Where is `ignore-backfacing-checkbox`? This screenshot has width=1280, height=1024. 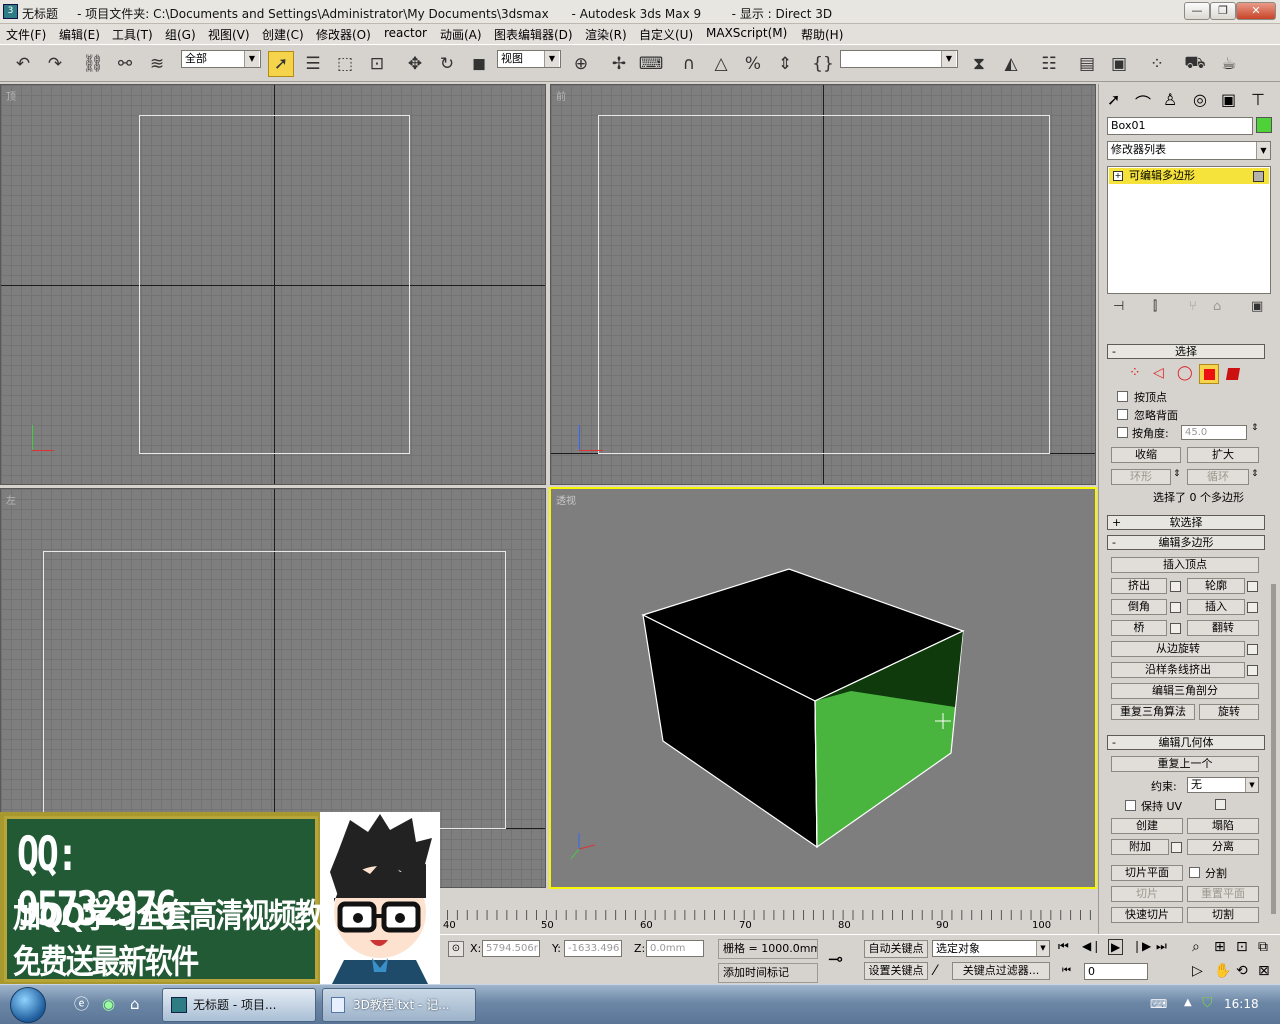
ignore-backfacing-checkbox is located at coordinates (1122, 414).